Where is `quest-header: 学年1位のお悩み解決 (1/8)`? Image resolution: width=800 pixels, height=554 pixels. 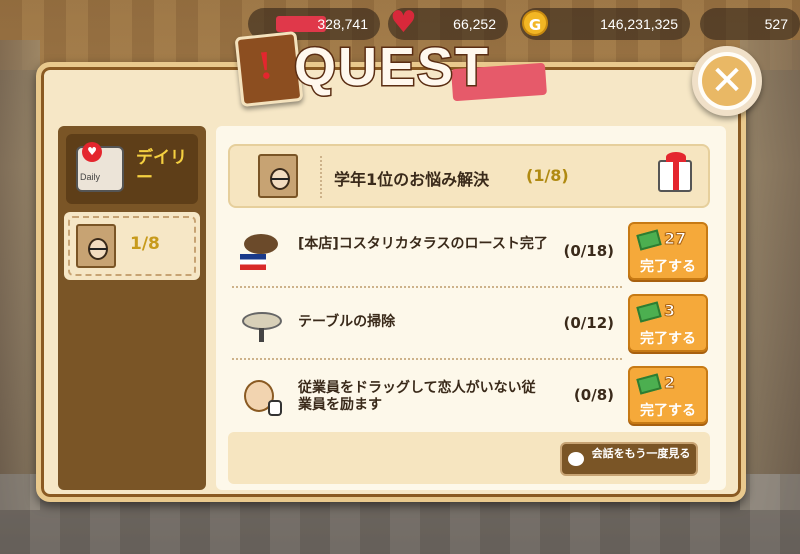 quest-header: 学年1位のお悩み解決 (1/8) is located at coordinates (469, 176).